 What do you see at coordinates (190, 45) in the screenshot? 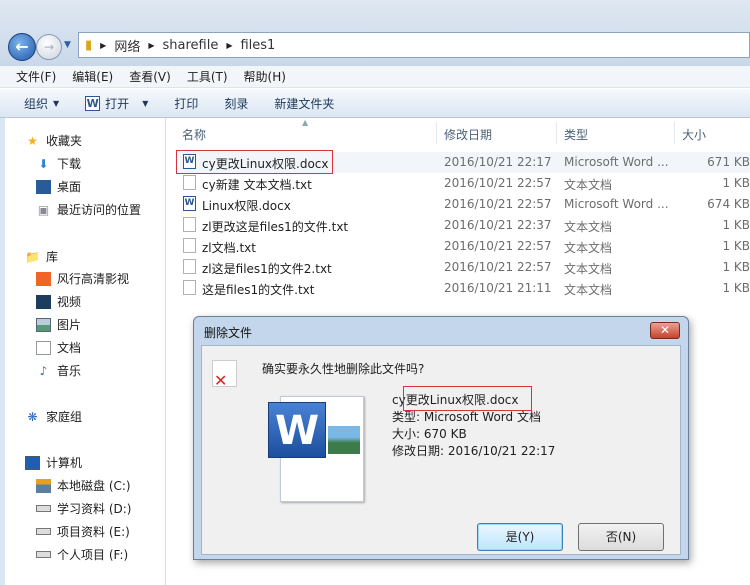
I see `breadcrumb-sharefile: sharefile` at bounding box center [190, 45].